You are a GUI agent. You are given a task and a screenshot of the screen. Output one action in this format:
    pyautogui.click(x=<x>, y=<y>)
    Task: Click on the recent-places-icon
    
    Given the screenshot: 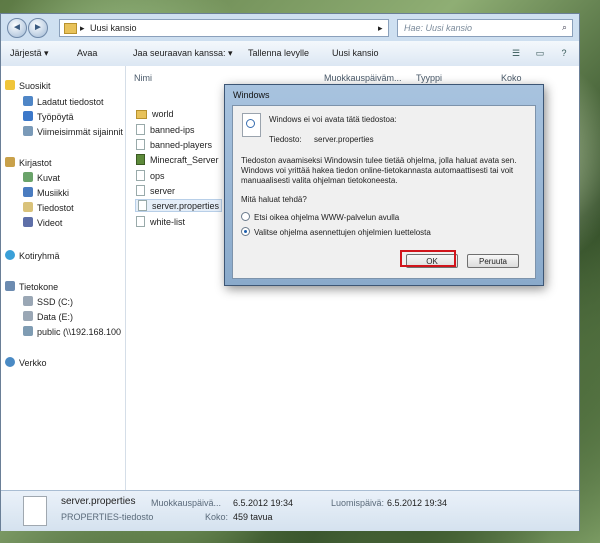 What is the action you would take?
    pyautogui.click(x=28, y=131)
    